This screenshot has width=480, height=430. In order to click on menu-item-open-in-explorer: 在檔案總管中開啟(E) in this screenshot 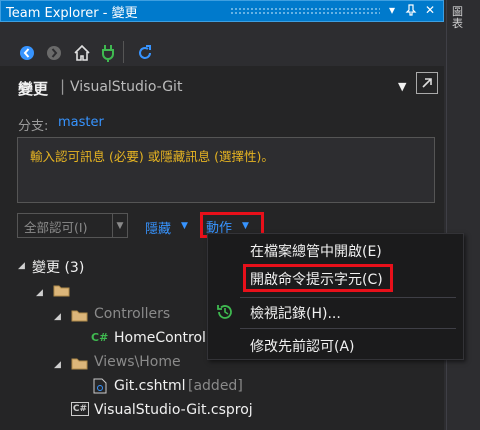, I will do `click(316, 251)`.